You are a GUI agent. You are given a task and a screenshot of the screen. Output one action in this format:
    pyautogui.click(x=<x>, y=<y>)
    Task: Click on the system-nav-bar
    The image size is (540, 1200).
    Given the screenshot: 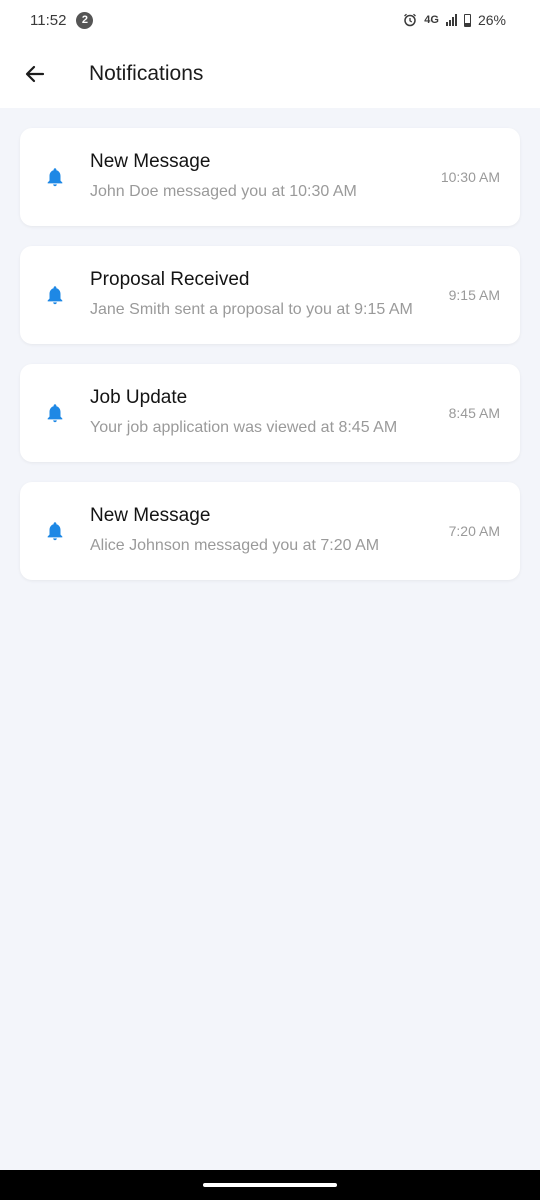 What is the action you would take?
    pyautogui.click(x=270, y=1185)
    